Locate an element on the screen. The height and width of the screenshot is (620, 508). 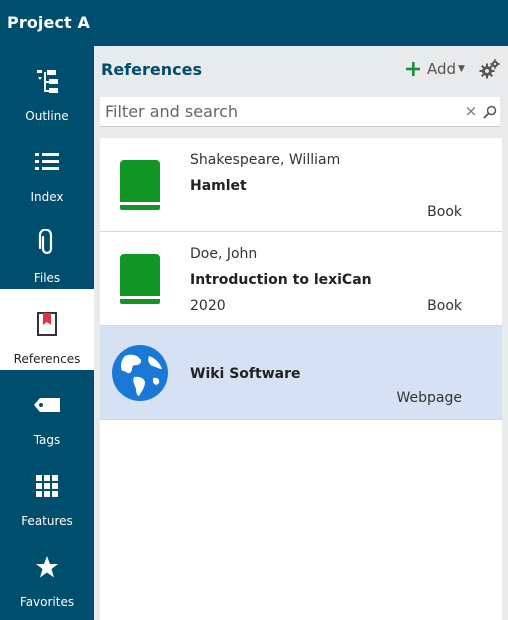
sidebar-item-label: Tags is located at coordinates (47, 440).